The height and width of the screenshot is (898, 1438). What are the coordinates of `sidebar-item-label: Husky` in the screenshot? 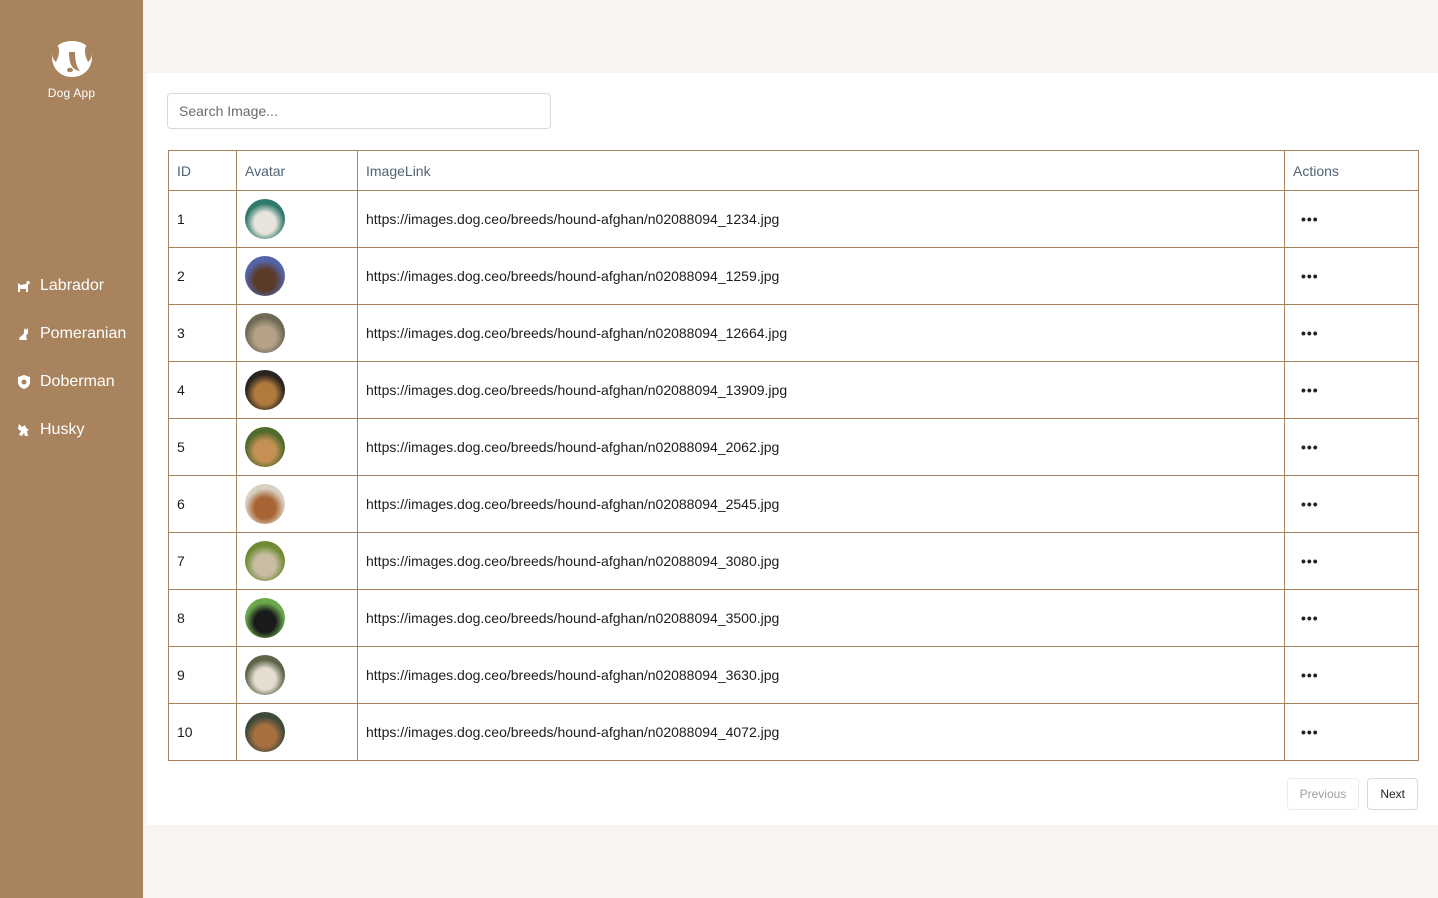 It's located at (62, 429).